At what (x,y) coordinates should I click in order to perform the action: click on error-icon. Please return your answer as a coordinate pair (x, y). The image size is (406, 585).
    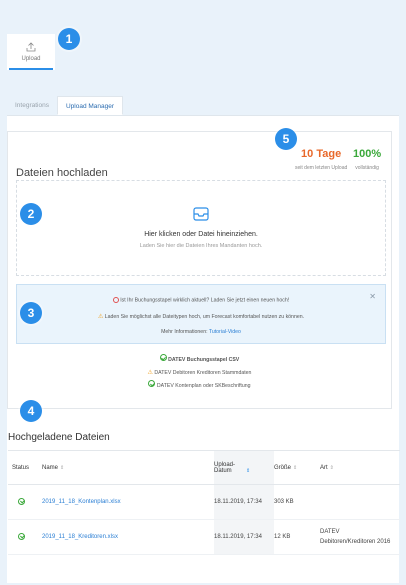
    Looking at the image, I should click on (115, 300).